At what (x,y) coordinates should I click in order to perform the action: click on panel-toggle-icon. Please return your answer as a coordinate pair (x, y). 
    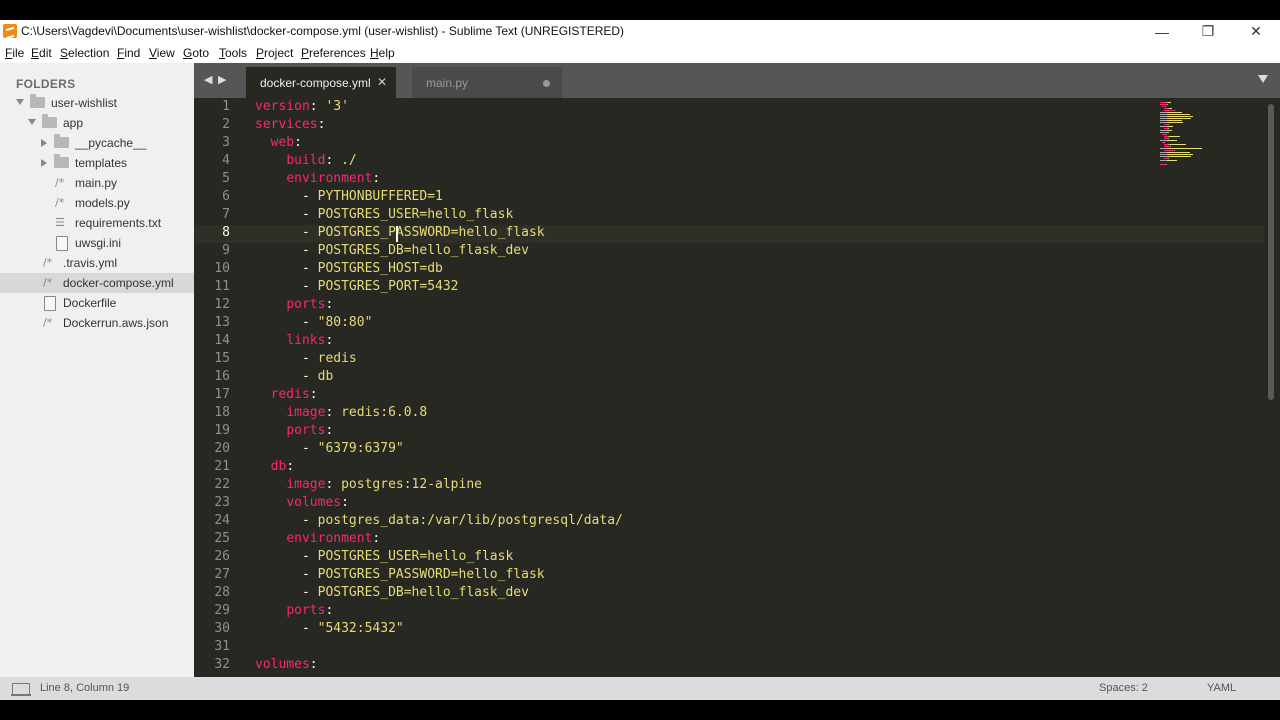
    Looking at the image, I should click on (21, 689).